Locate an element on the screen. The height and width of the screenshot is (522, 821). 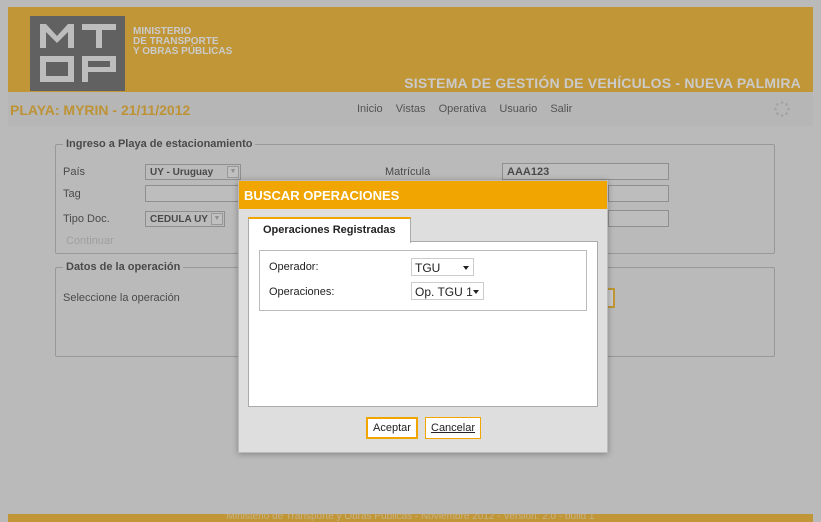
operador-select-value: TGU is located at coordinates (428, 268).